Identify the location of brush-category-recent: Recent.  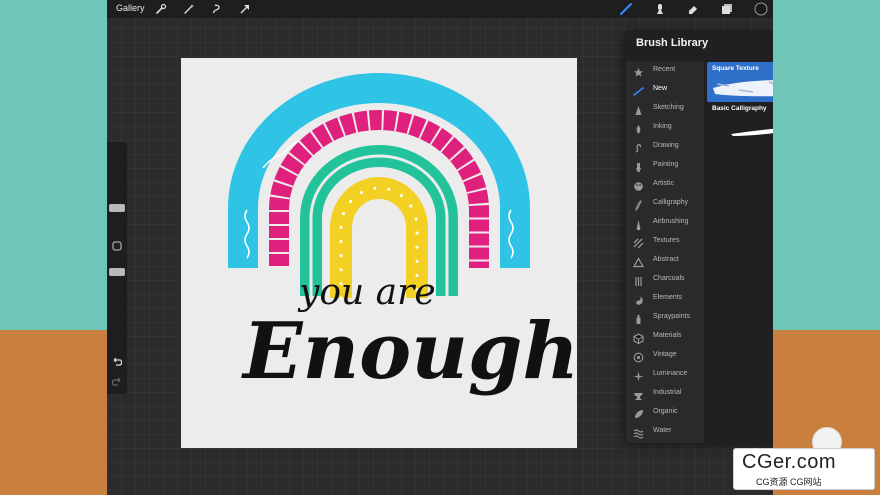
(665, 70).